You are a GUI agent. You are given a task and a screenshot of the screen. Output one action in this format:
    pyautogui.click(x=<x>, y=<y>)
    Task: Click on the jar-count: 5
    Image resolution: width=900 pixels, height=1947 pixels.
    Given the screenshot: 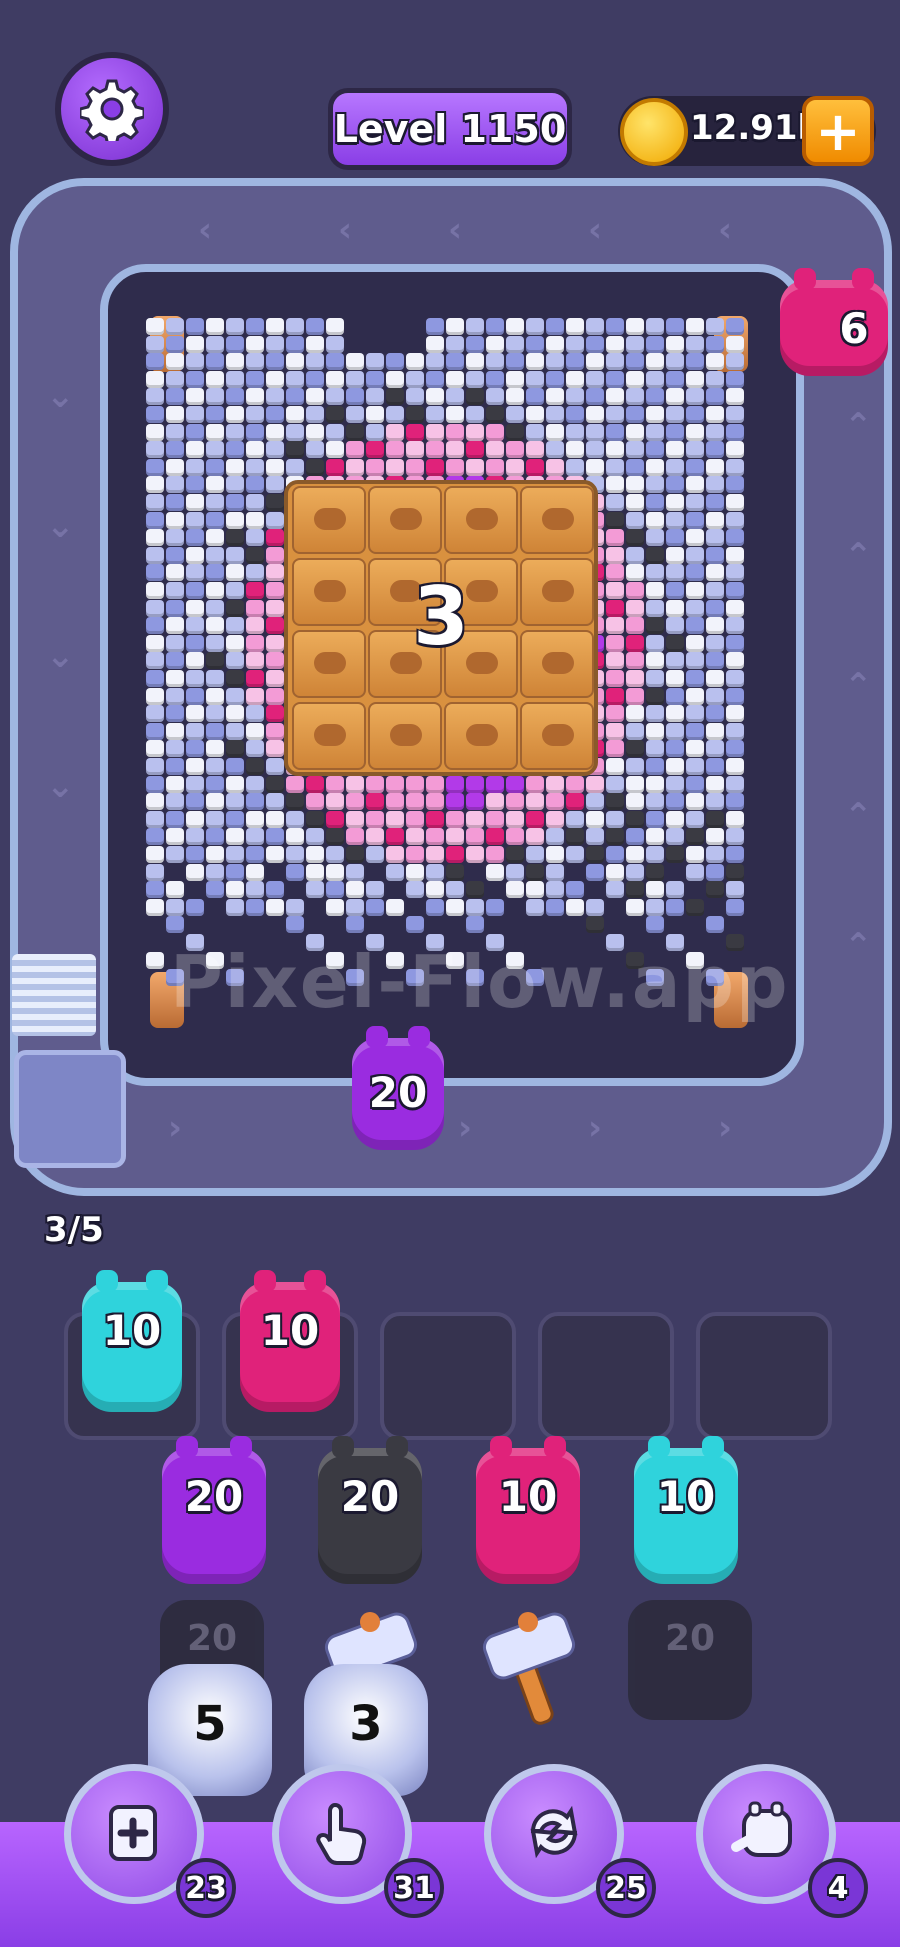 What is the action you would take?
    pyautogui.click(x=210, y=1724)
    